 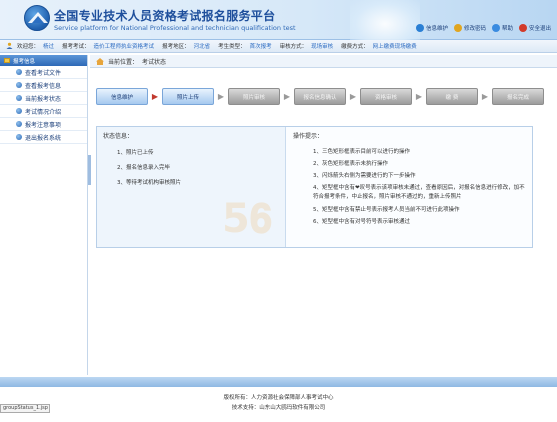 I want to click on breadcrumb-value: 考试状态, so click(x=154, y=62).